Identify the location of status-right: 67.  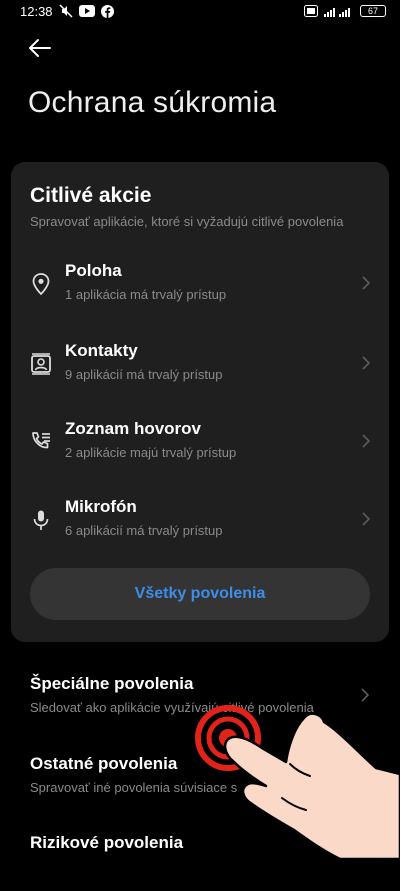
(345, 11).